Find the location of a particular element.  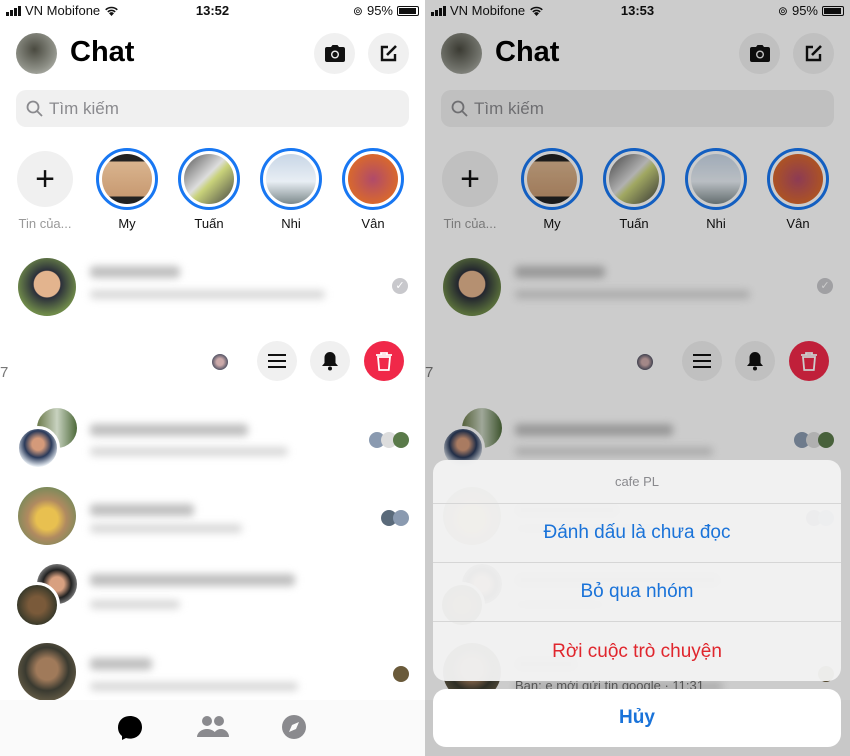

plus-icon: + is located at coordinates (45, 179).